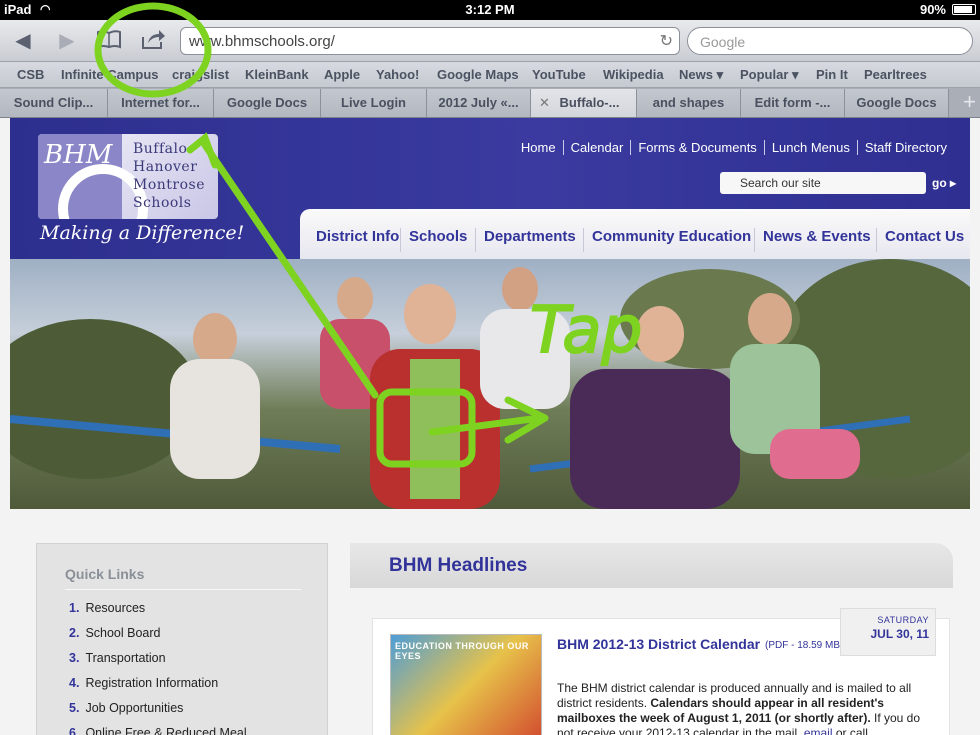 The height and width of the screenshot is (735, 980). Describe the element at coordinates (169, 176) in the screenshot. I see `logo-name: Buffalo Hanover Montrose Schools` at that location.